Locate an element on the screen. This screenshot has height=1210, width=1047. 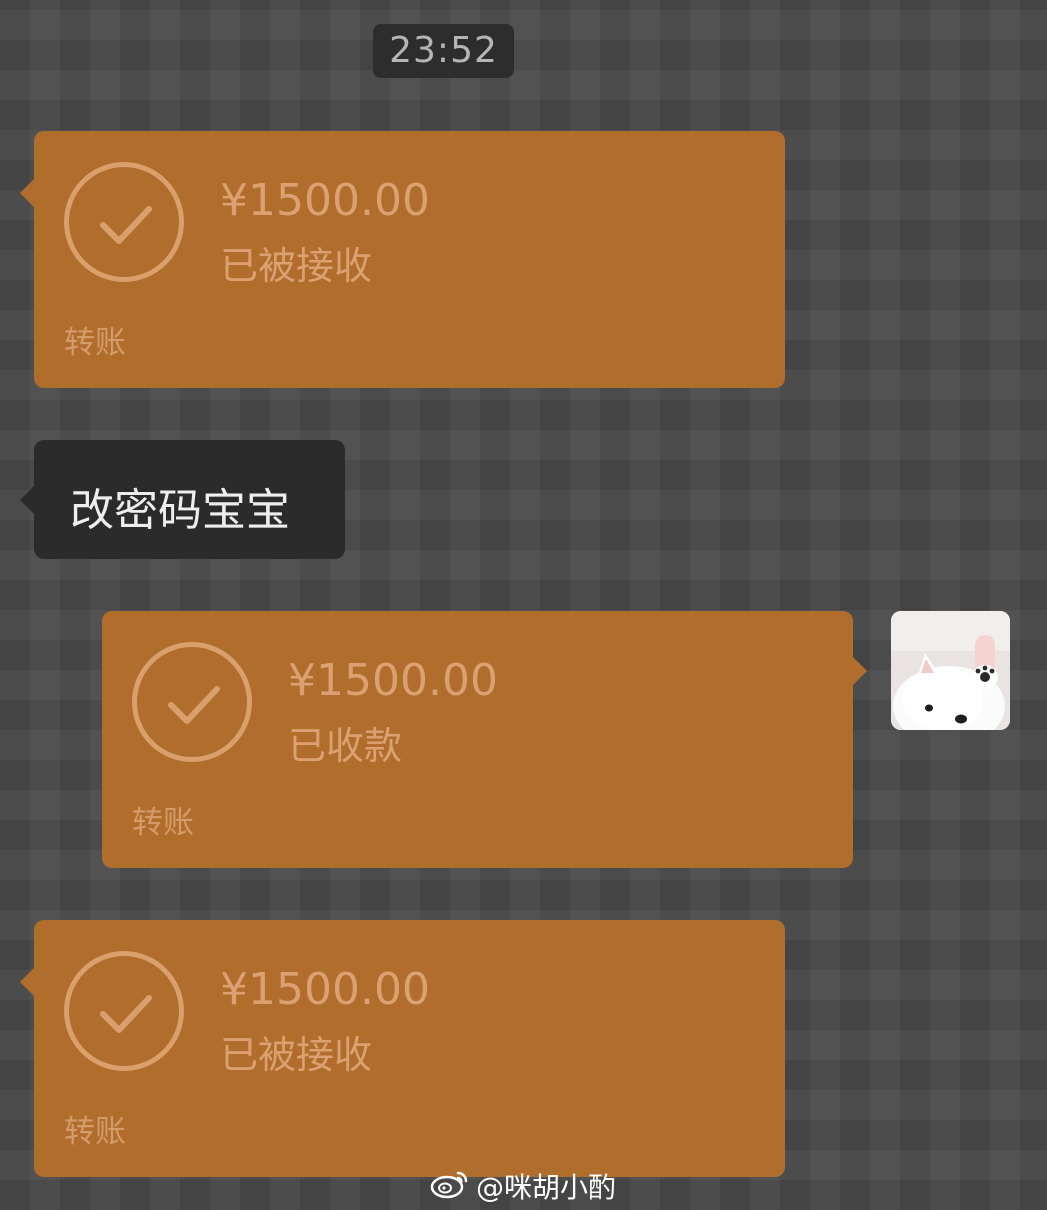
text-message-bubble: 改密码宝宝 is located at coordinates (182, 499).